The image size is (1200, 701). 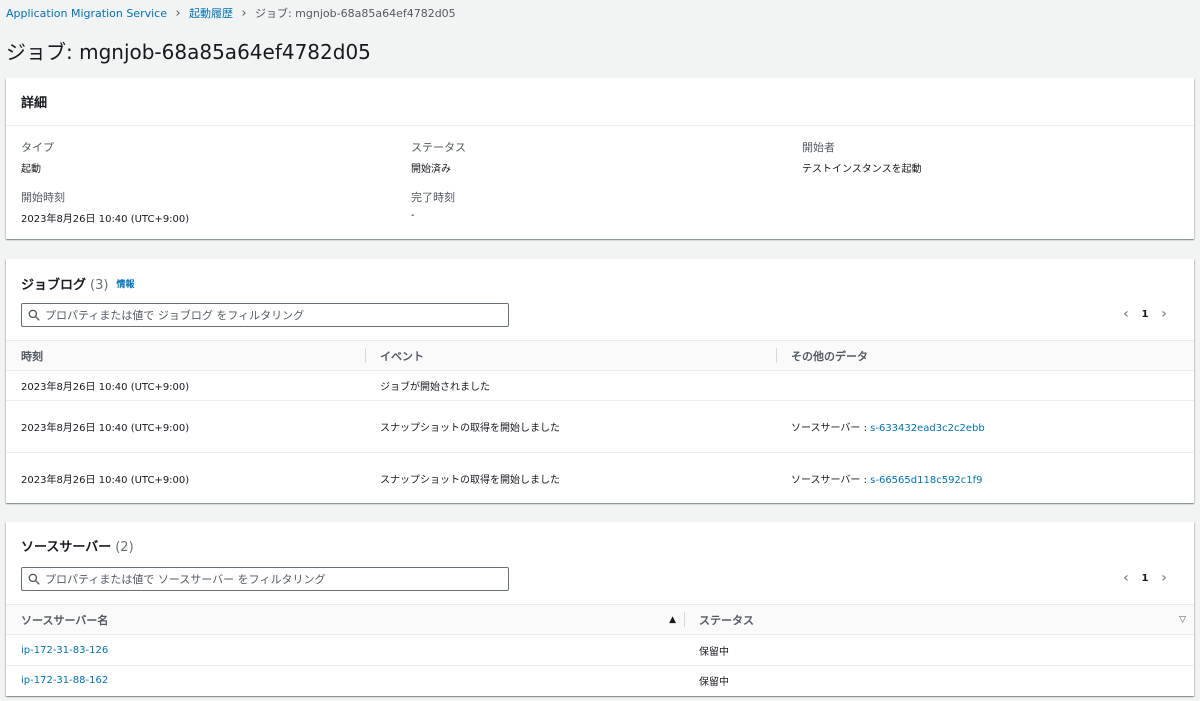 I want to click on cell-extra, so click(x=985, y=385).